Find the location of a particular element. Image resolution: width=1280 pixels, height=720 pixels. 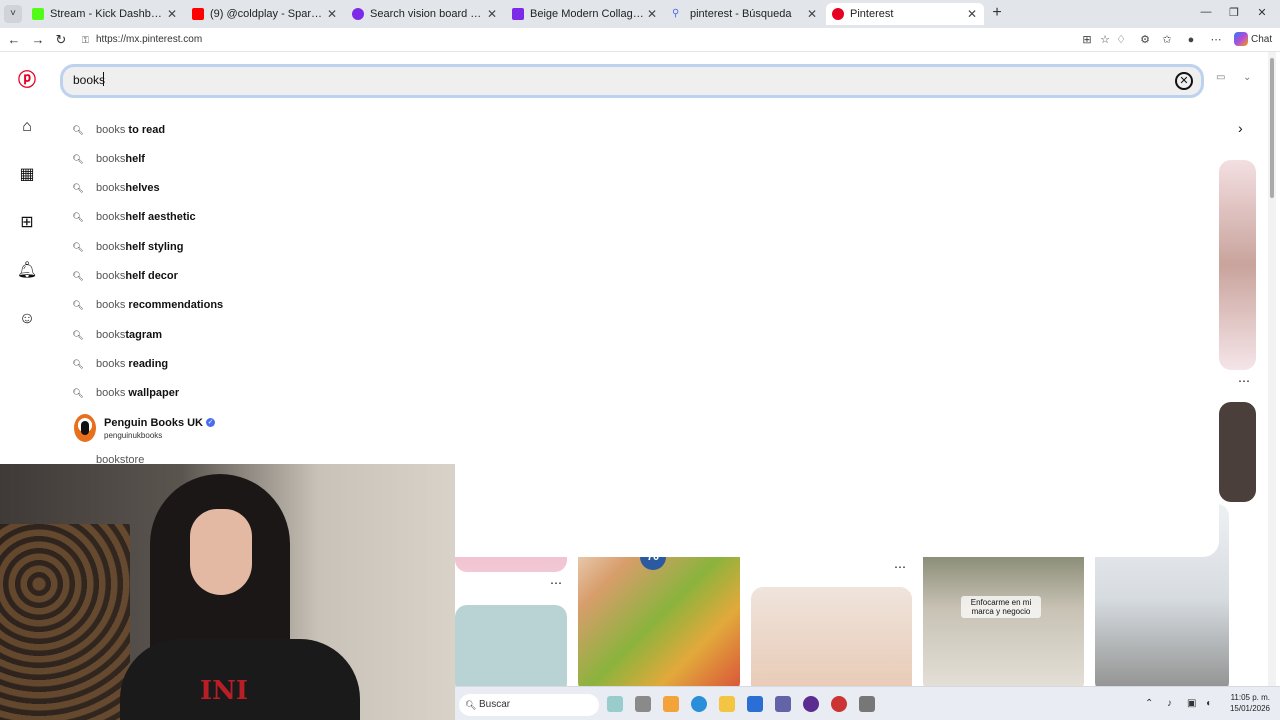

suggestion-item: 🔍︎ books helves is located at coordinates (115, 188).